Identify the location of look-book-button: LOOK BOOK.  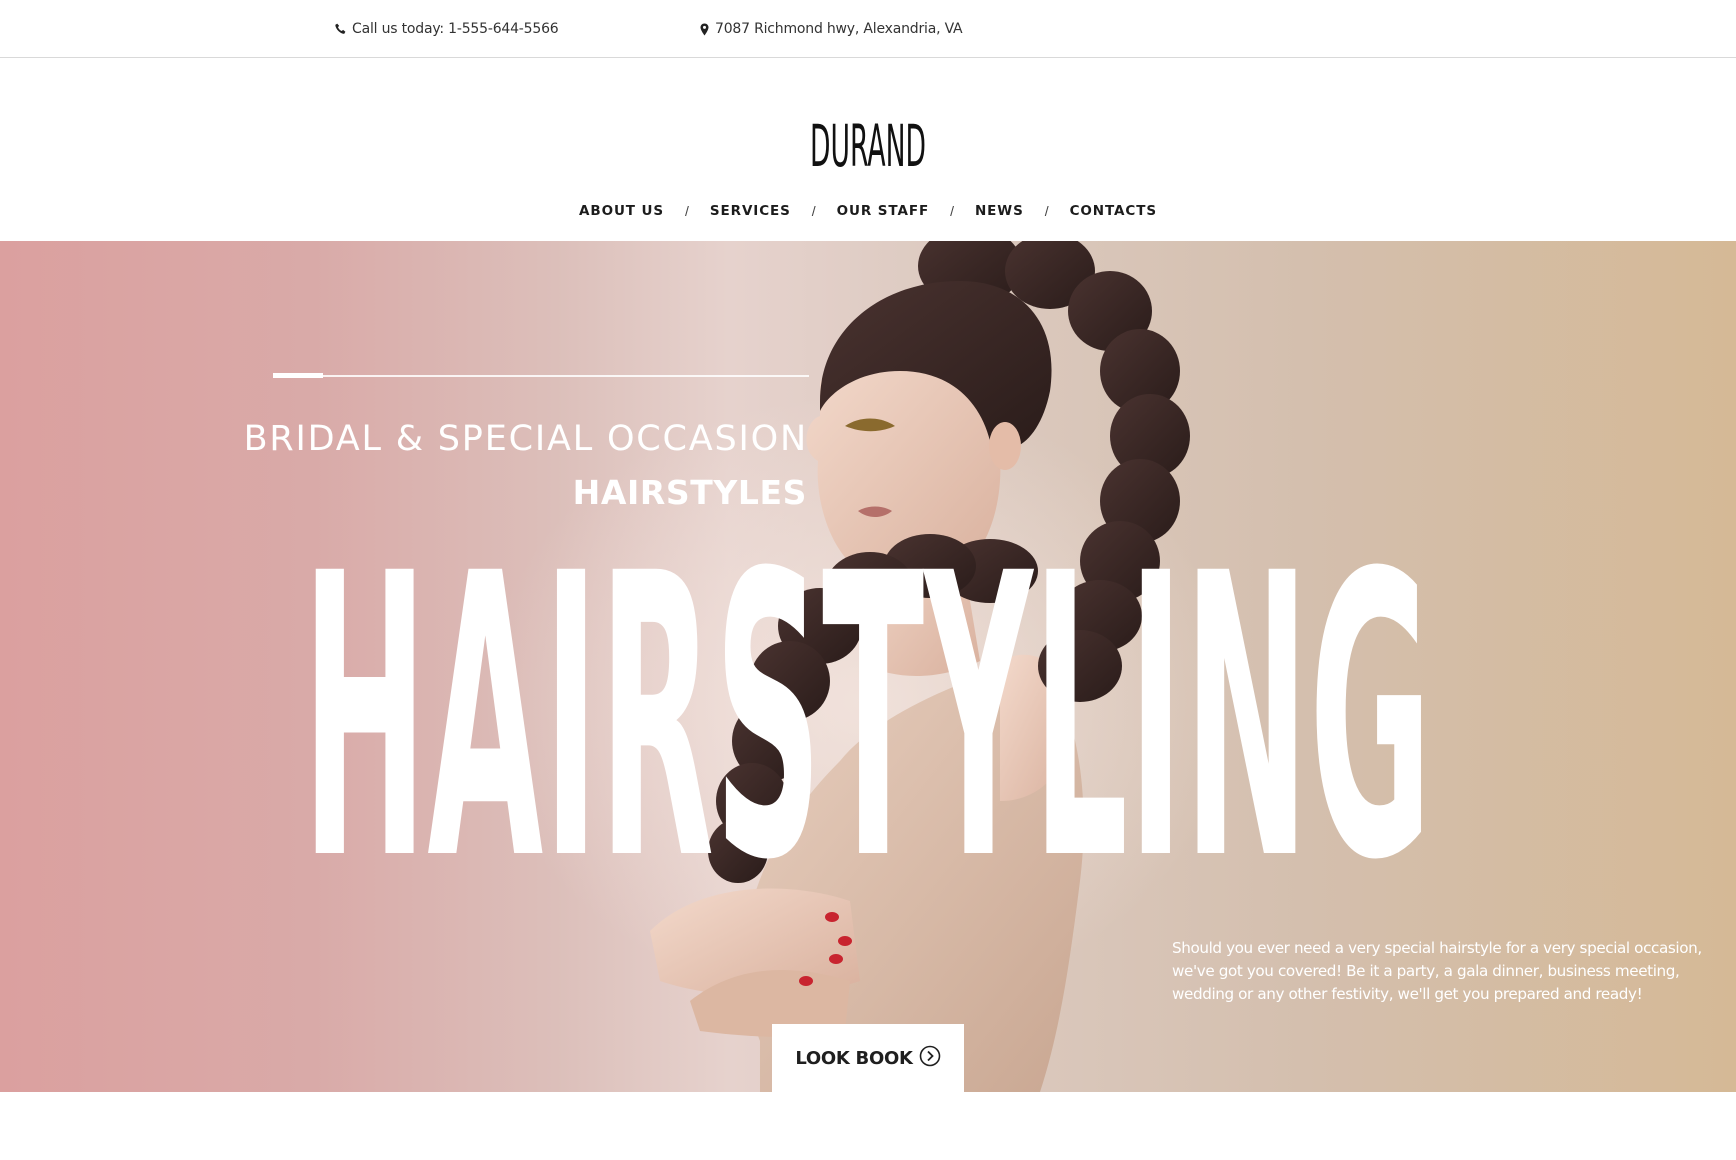
(868, 1058).